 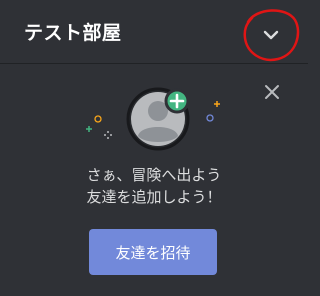 What do you see at coordinates (73, 31) in the screenshot?
I see `server-title: テスト部屋` at bounding box center [73, 31].